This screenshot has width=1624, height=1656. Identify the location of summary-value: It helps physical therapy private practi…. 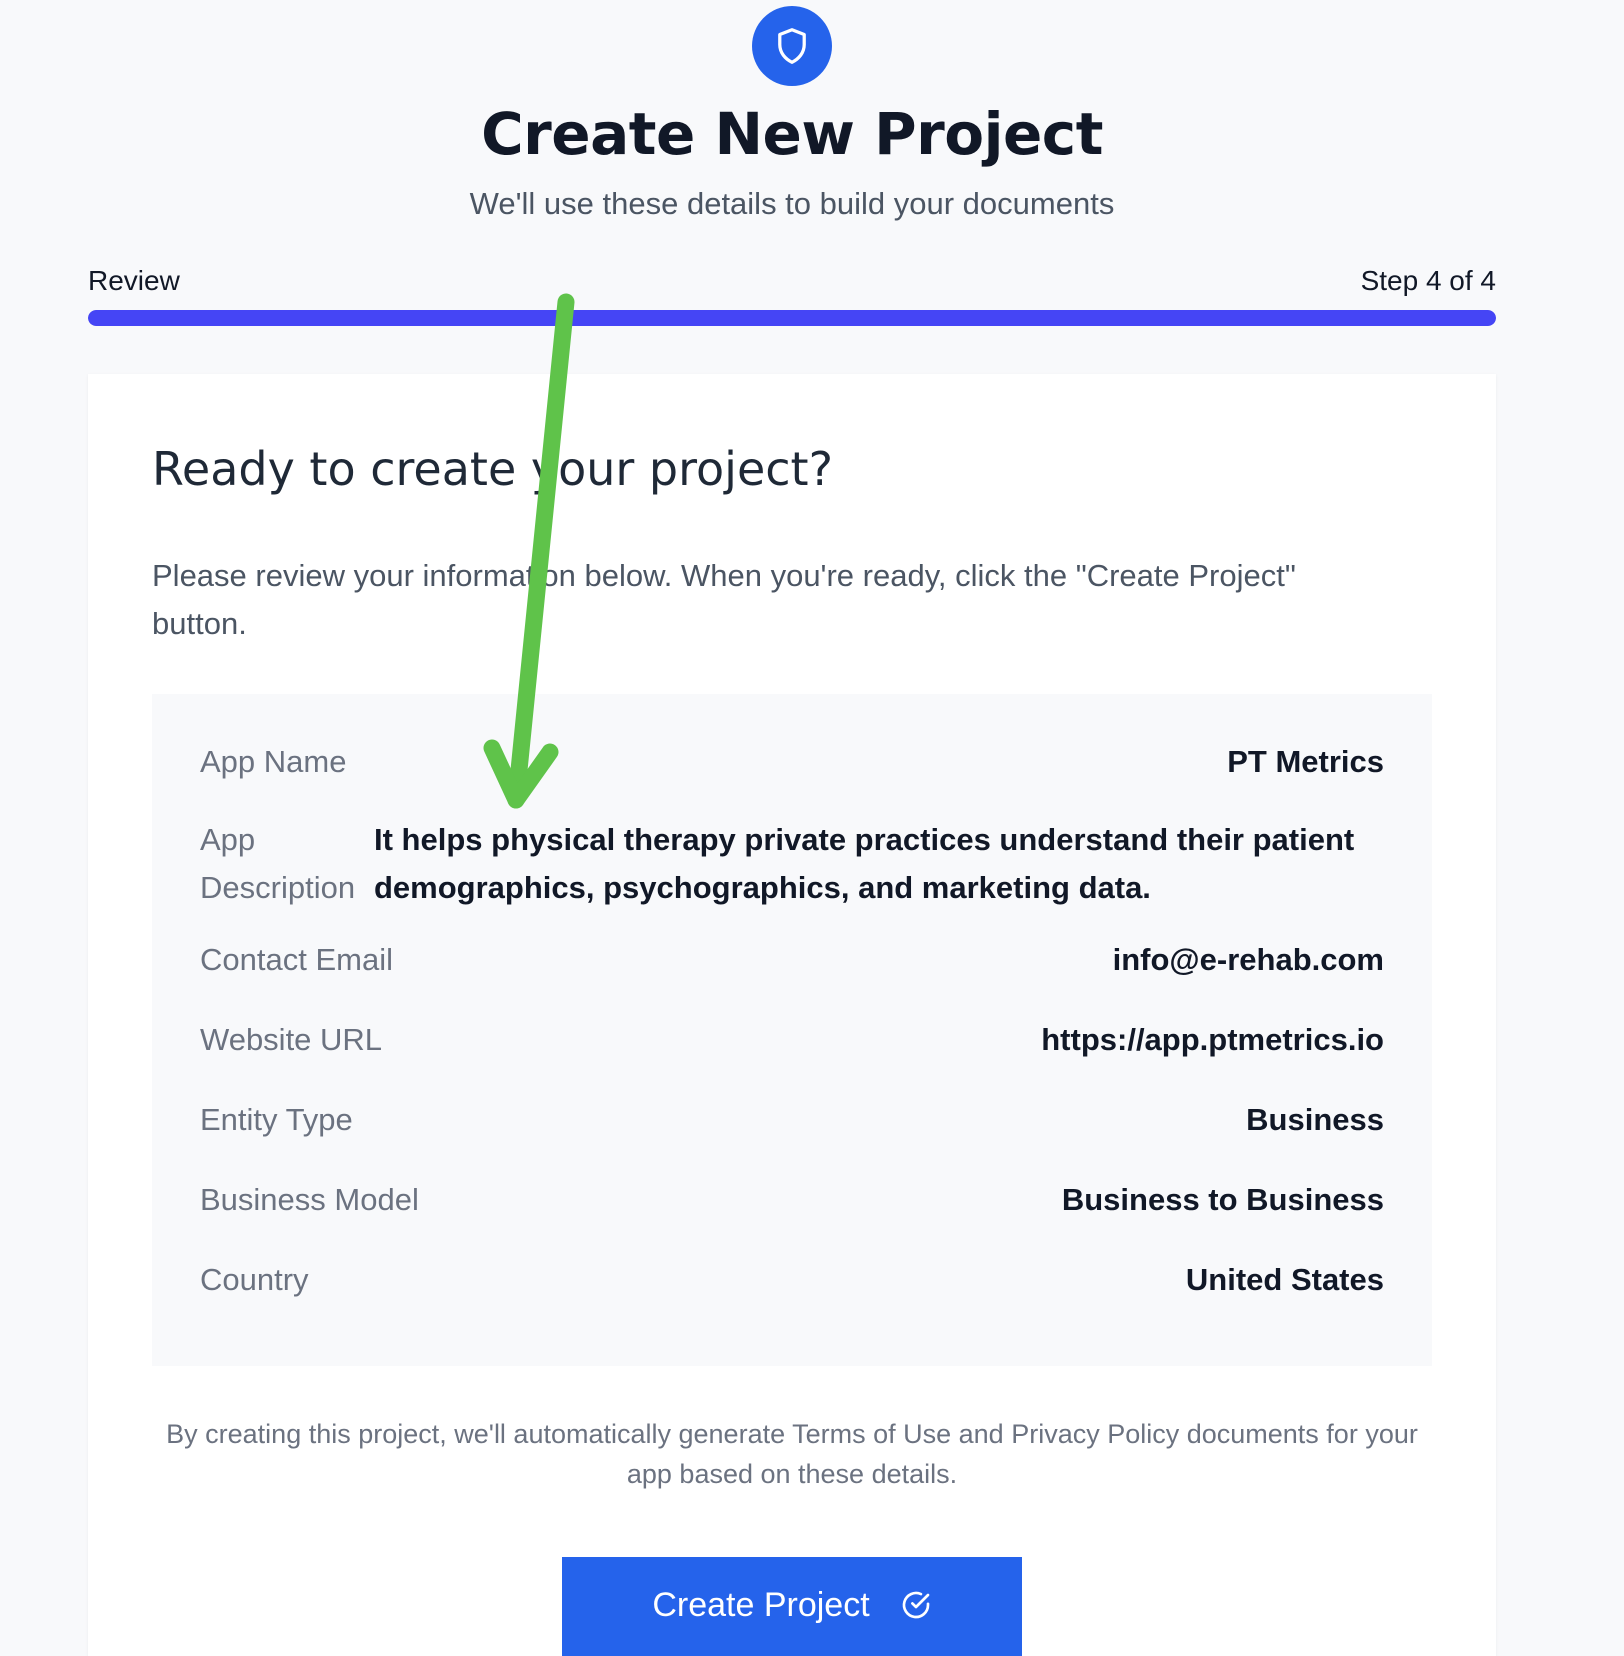
(864, 863).